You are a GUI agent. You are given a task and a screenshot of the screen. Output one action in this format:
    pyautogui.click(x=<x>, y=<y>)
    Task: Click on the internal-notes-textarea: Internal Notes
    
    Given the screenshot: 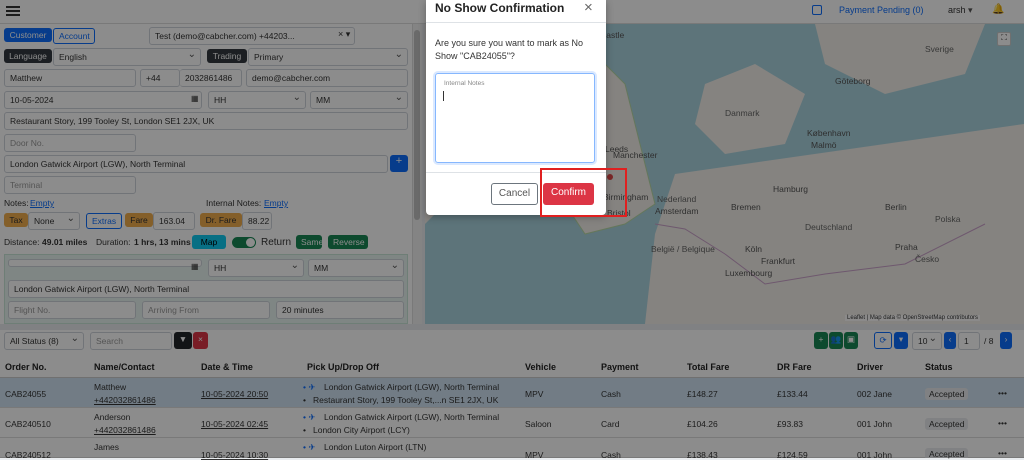 What is the action you would take?
    pyautogui.click(x=515, y=118)
    